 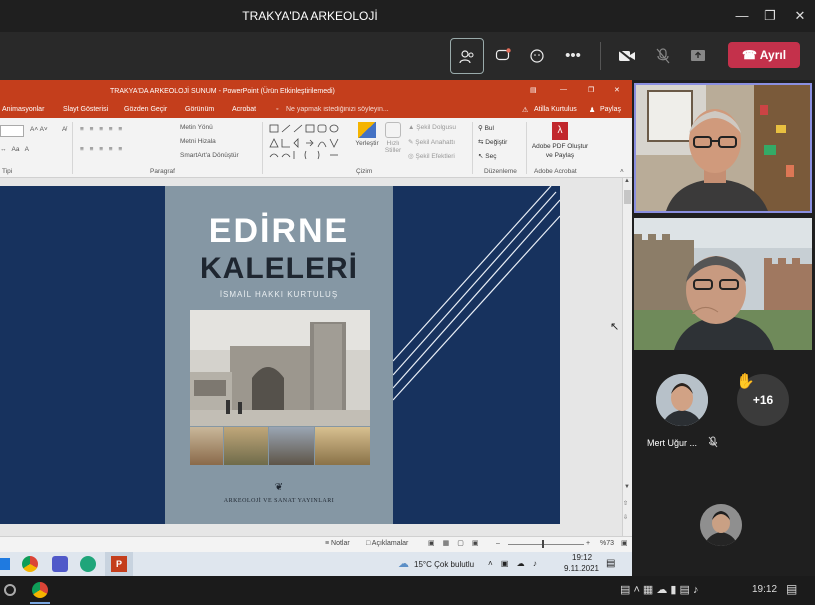 I want to click on select-button: ↖ Seç, so click(x=487, y=156).